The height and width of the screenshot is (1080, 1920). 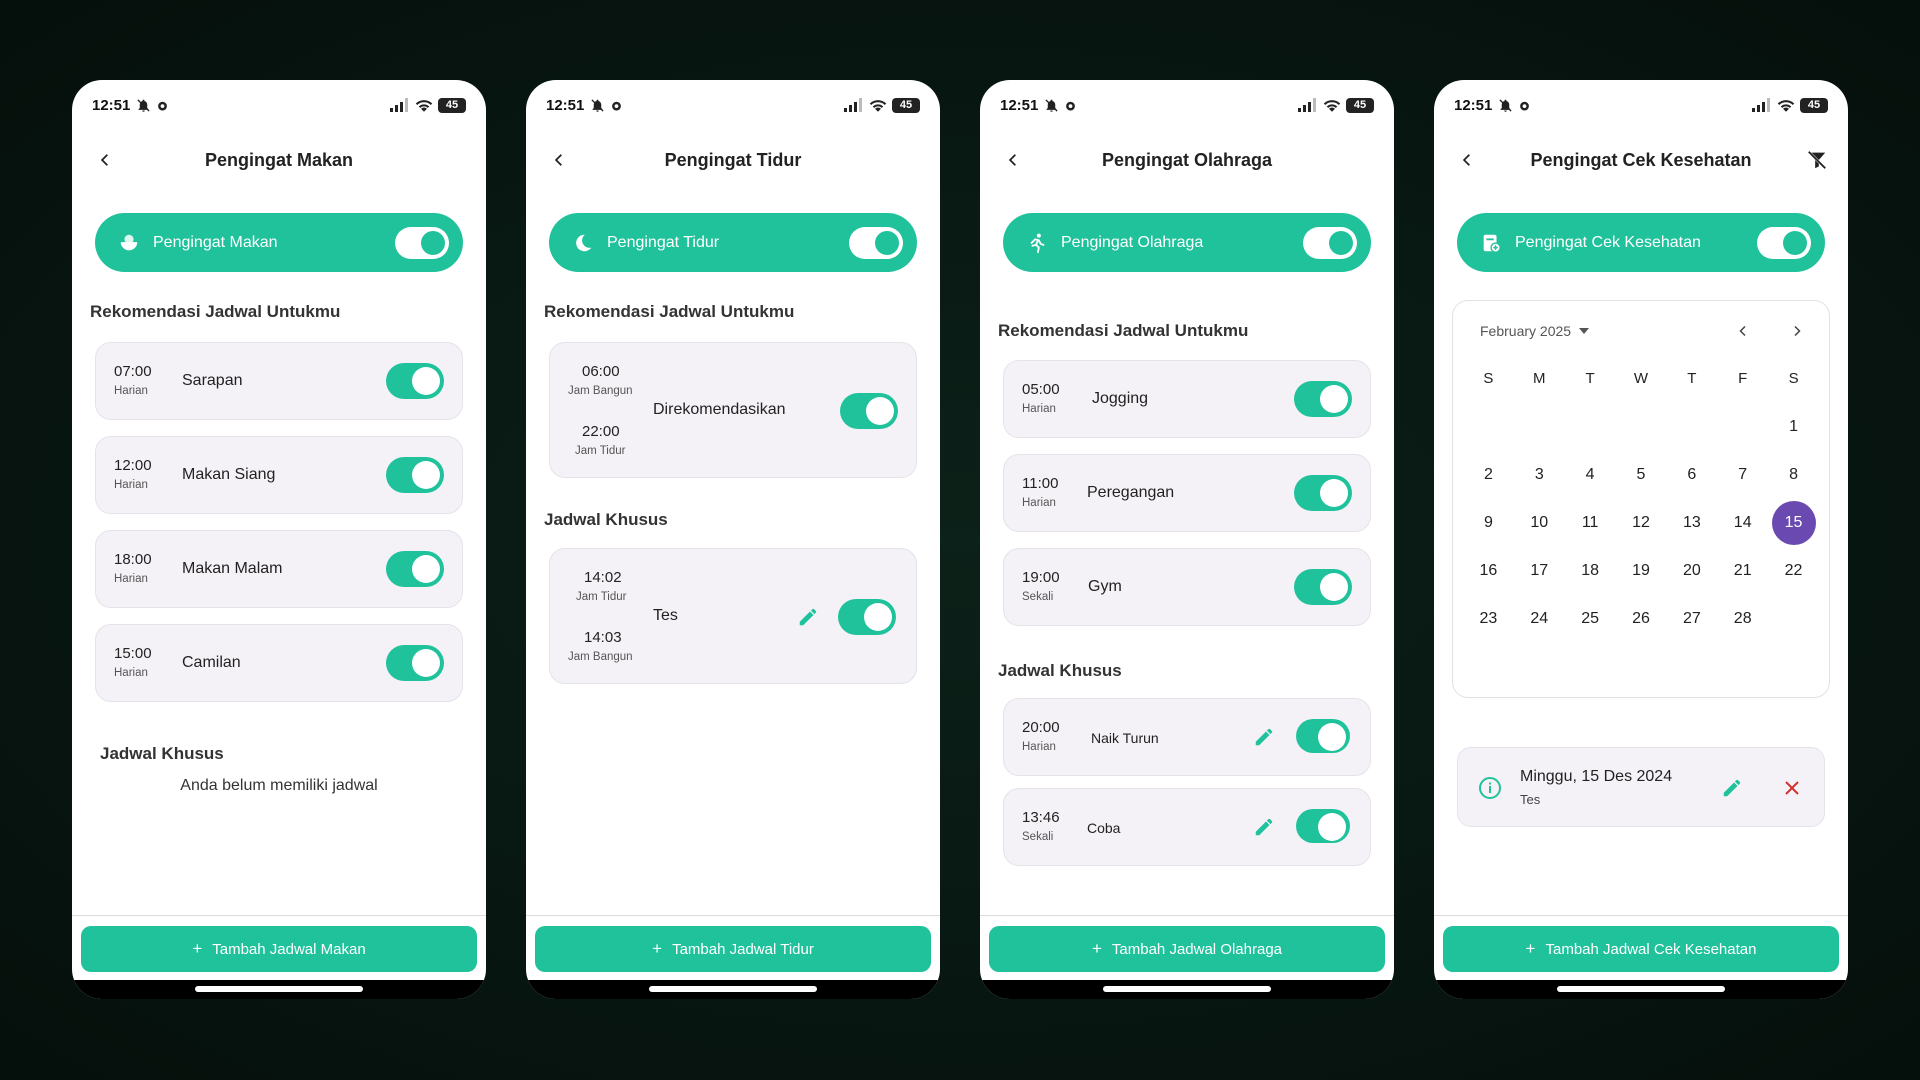 I want to click on info-icon, so click(x=1490, y=788).